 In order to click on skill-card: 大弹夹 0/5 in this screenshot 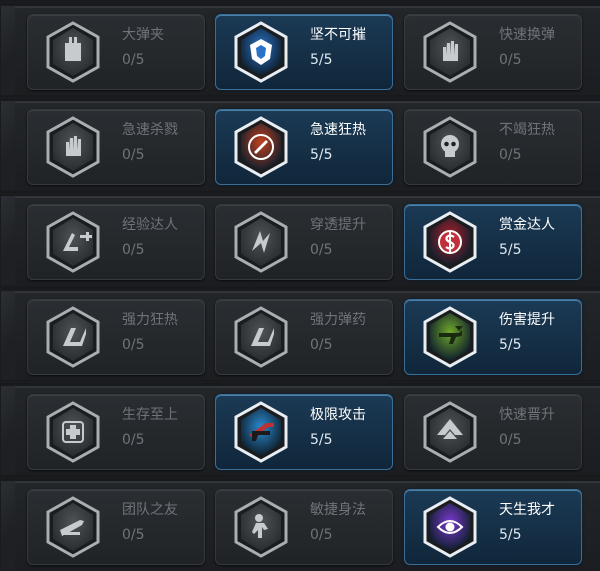, I will do `click(116, 52)`.